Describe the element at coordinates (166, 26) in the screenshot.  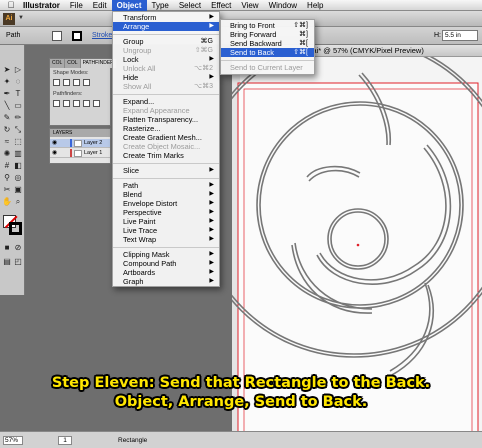
I see `object-menu-item-arrange: Arrange ▶` at that location.